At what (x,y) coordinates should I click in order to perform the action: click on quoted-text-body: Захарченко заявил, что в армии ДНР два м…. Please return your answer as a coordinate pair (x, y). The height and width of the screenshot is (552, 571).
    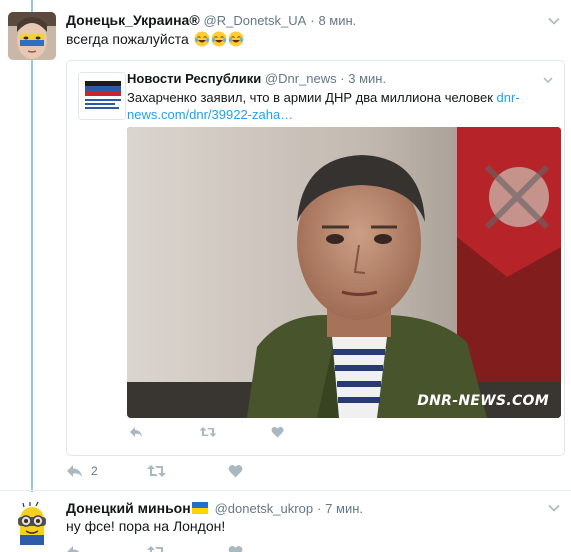
    Looking at the image, I should click on (312, 97).